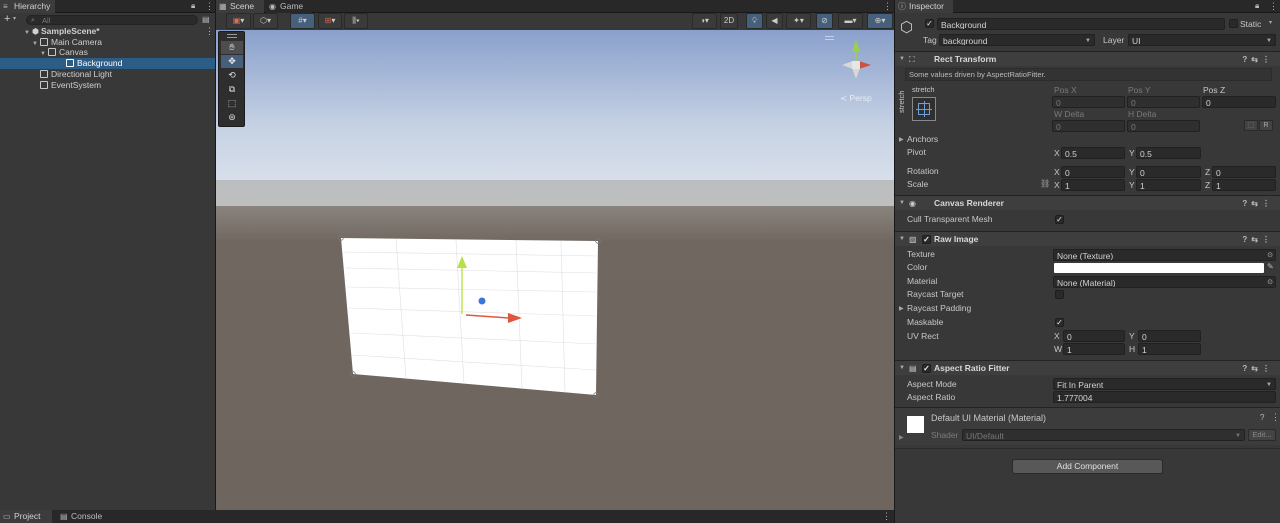 This screenshot has height=523, width=1280. What do you see at coordinates (330, 21) in the screenshot?
I see `increment-snap-button: ⊞▾` at bounding box center [330, 21].